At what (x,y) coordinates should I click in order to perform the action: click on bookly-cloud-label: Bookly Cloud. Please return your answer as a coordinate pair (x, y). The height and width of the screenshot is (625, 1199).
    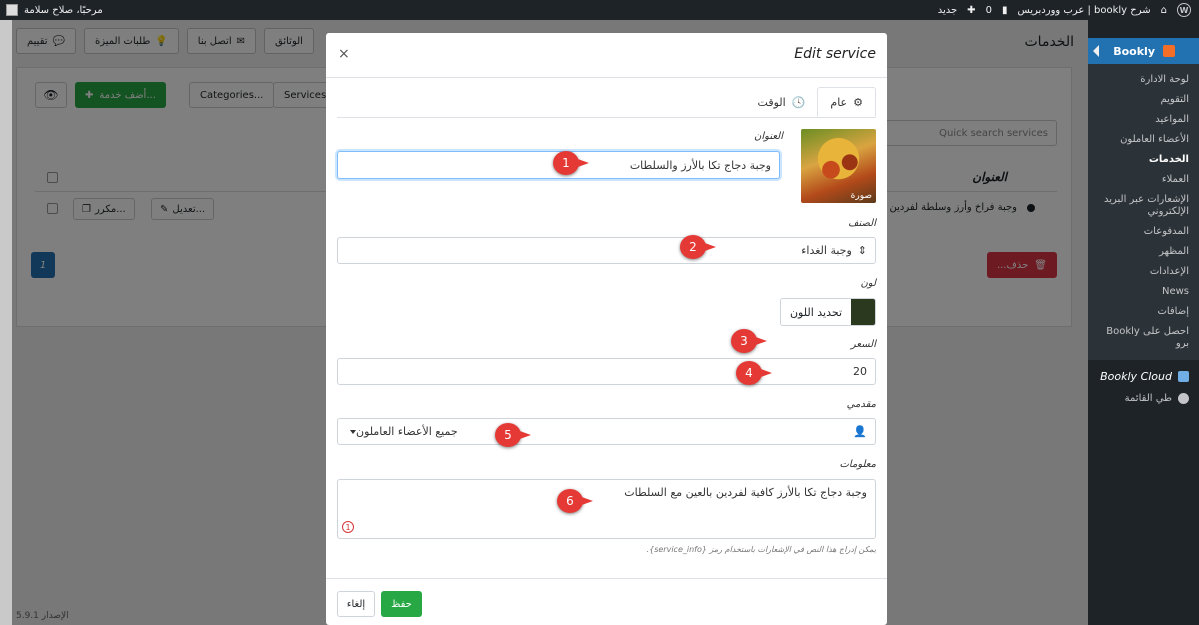
    Looking at the image, I should click on (1136, 376).